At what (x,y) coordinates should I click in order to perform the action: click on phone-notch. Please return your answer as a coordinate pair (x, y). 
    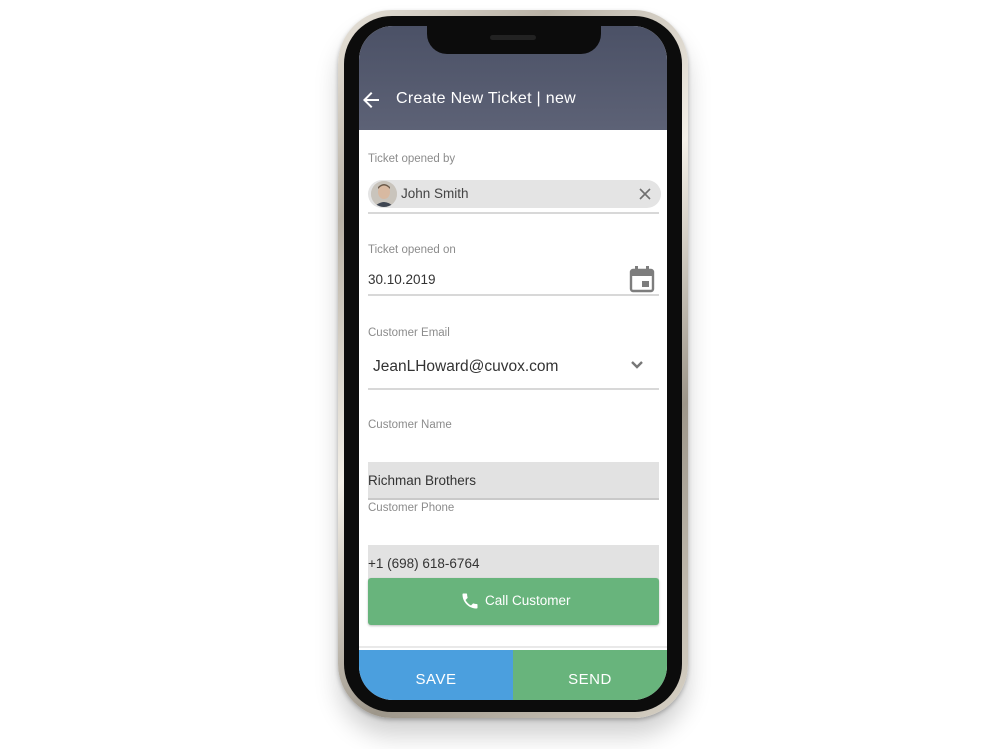
    Looking at the image, I should click on (514, 40).